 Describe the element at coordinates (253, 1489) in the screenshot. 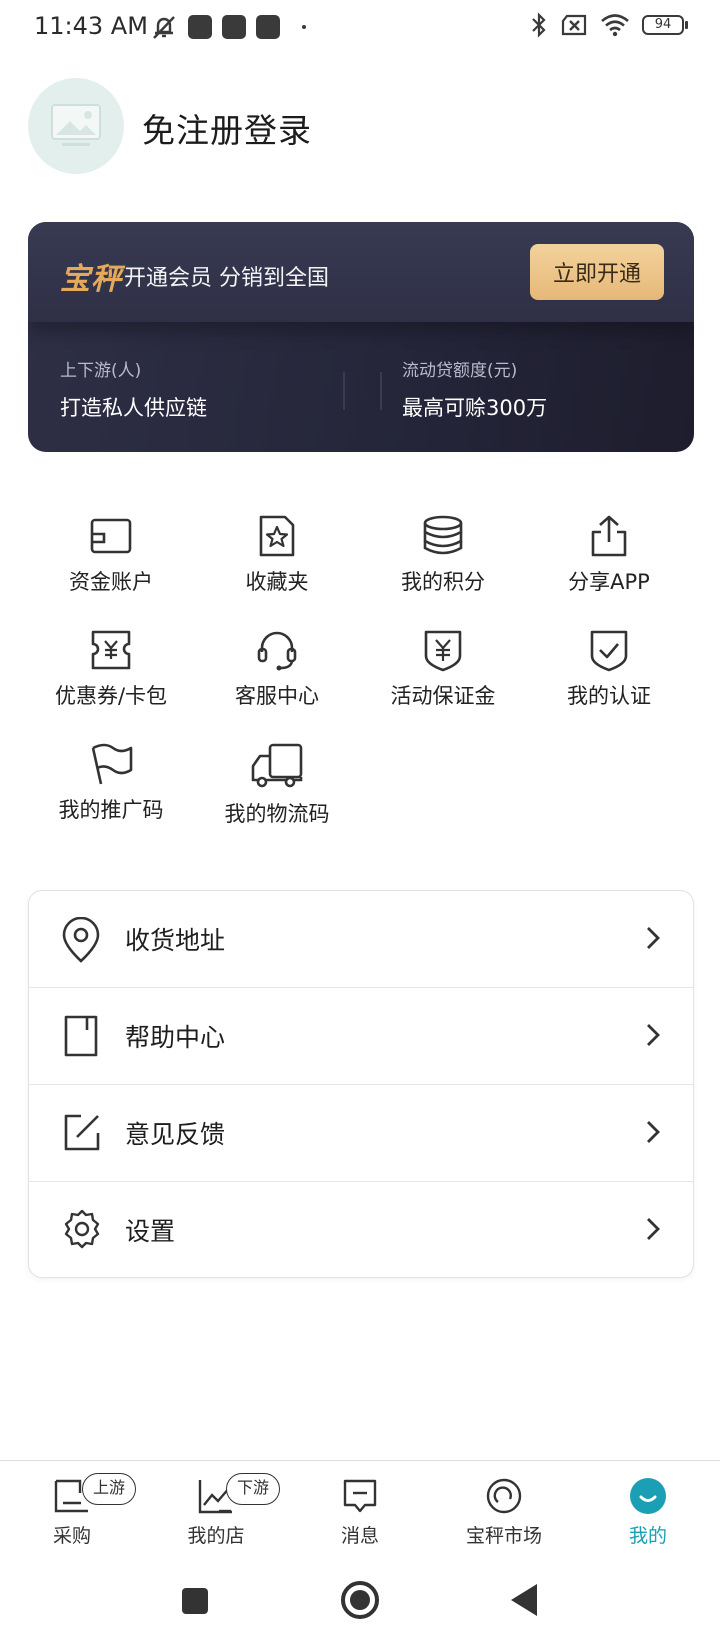

I see `nav-badge-downstream: 下游` at that location.